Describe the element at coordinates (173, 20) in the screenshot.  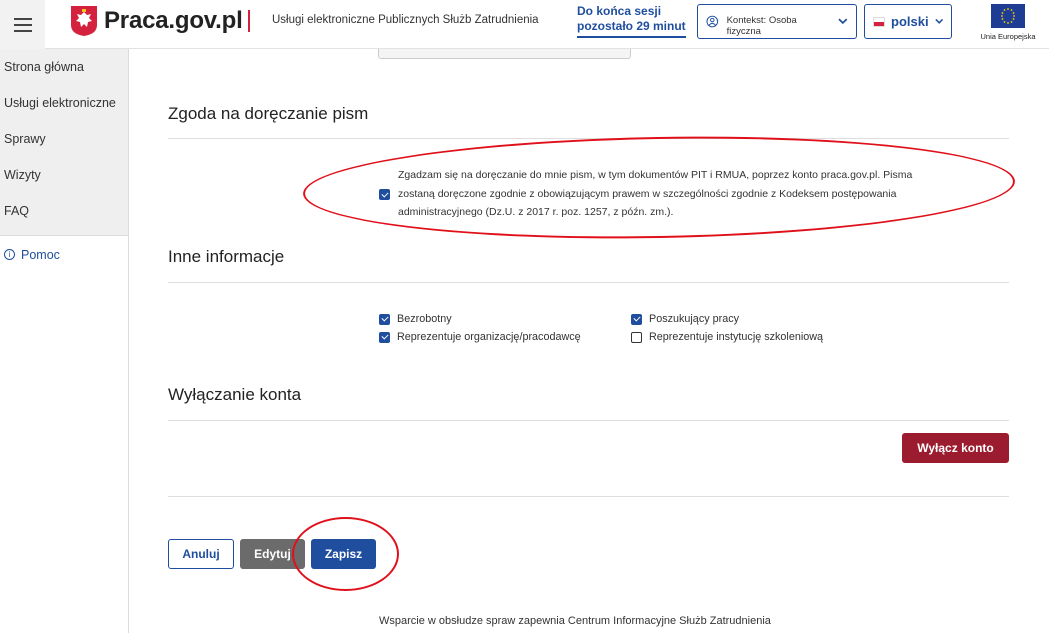
I see `logo-text: Praca.gov.pl` at that location.